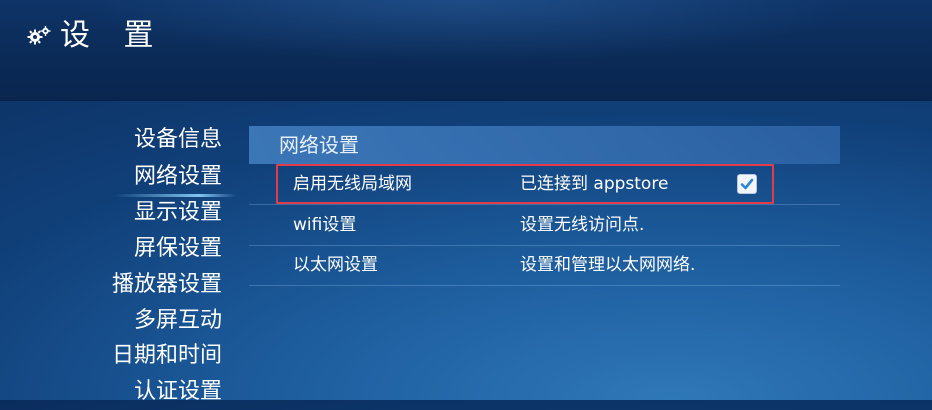 The height and width of the screenshot is (410, 932). What do you see at coordinates (335, 265) in the screenshot?
I see `ethernet-settings-label: 以太网设置` at bounding box center [335, 265].